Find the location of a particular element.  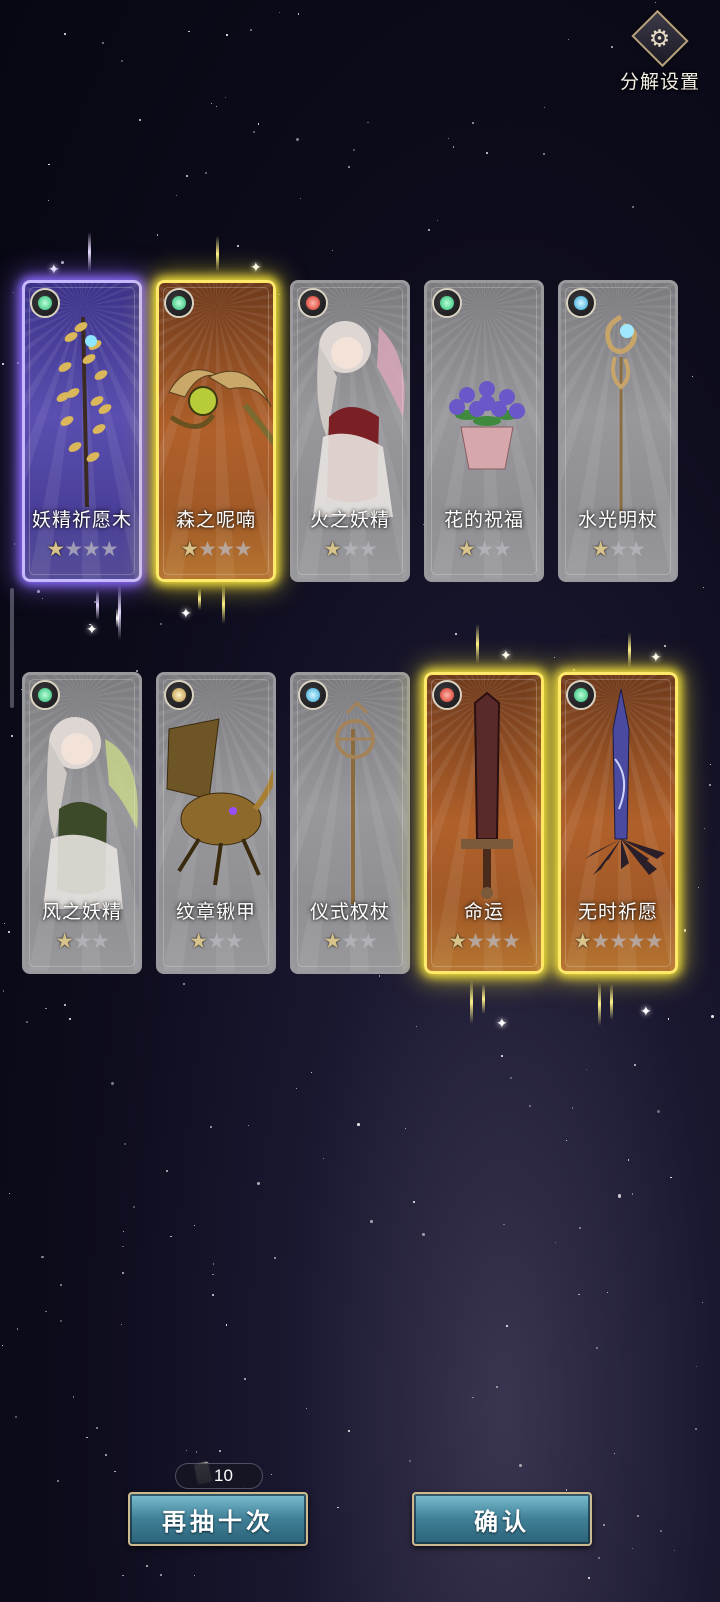

wind-element-icon is located at coordinates (45, 695).